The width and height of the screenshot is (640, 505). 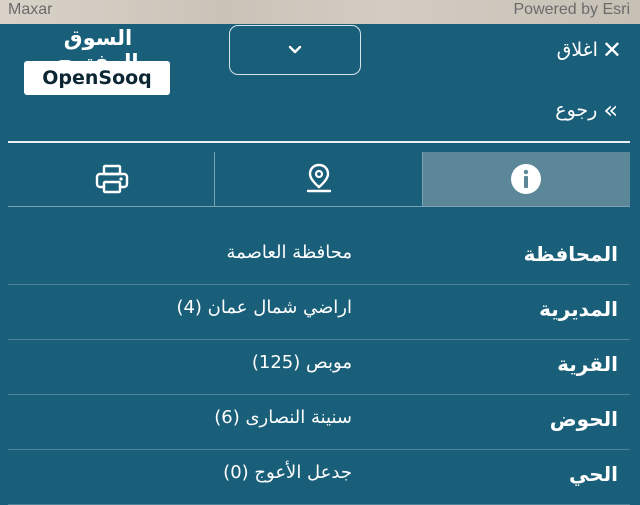 I want to click on tab-print, so click(x=112, y=179).